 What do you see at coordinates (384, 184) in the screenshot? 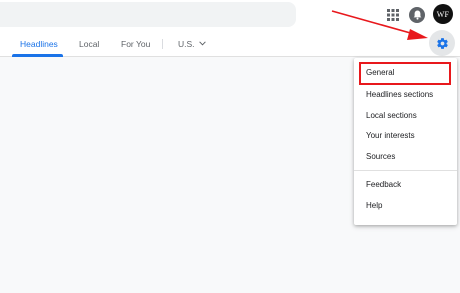
I see `menu-item-label: Feedback` at bounding box center [384, 184].